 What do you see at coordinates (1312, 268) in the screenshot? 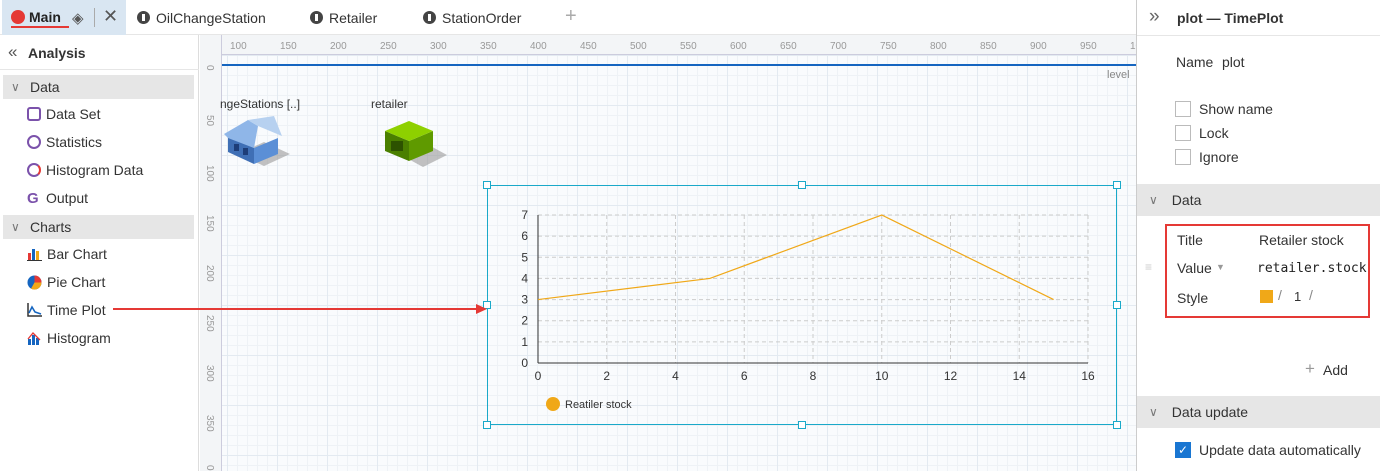
I see `value-expression-field: retailer.stock` at bounding box center [1312, 268].